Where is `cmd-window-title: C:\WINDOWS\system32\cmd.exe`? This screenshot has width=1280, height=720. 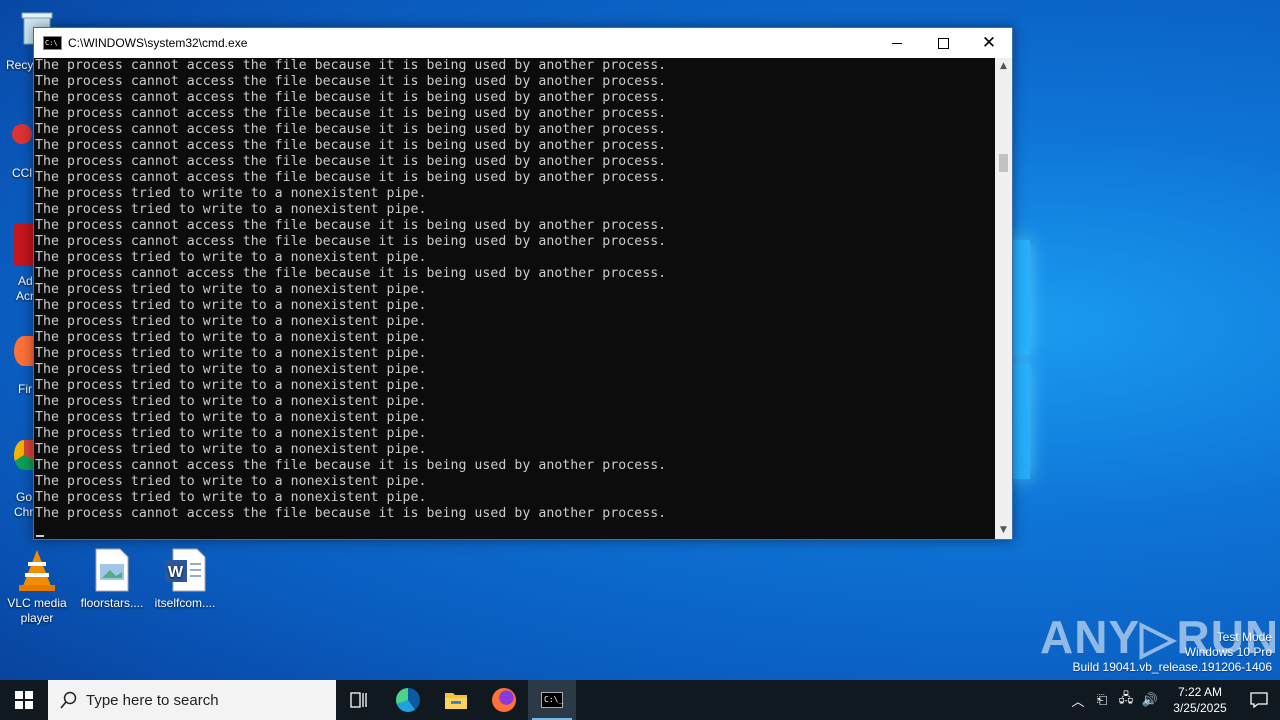 cmd-window-title: C:\WINDOWS\system32\cmd.exe is located at coordinates (158, 43).